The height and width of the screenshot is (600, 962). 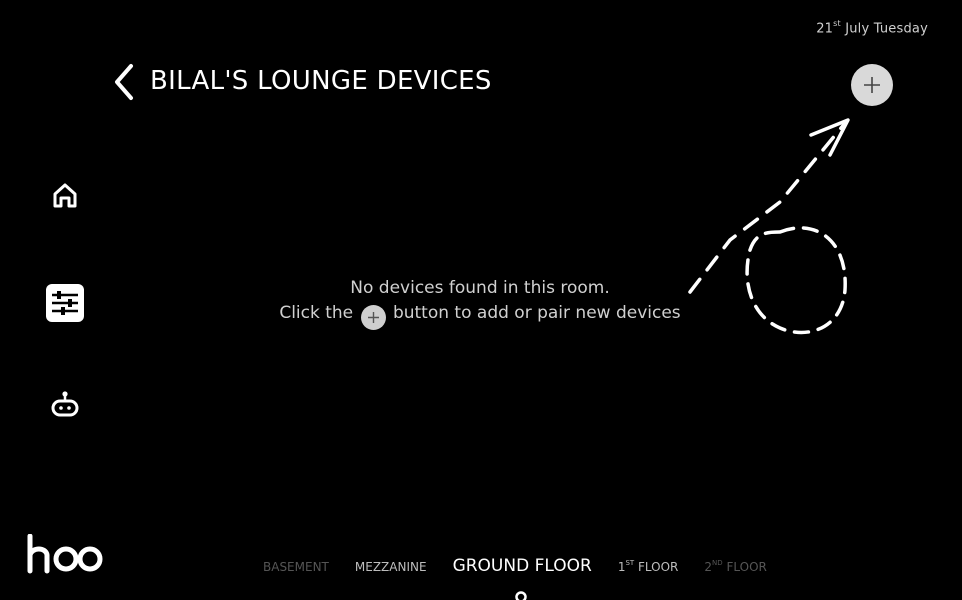 I want to click on floor-basement: BASEMENT, so click(x=296, y=567).